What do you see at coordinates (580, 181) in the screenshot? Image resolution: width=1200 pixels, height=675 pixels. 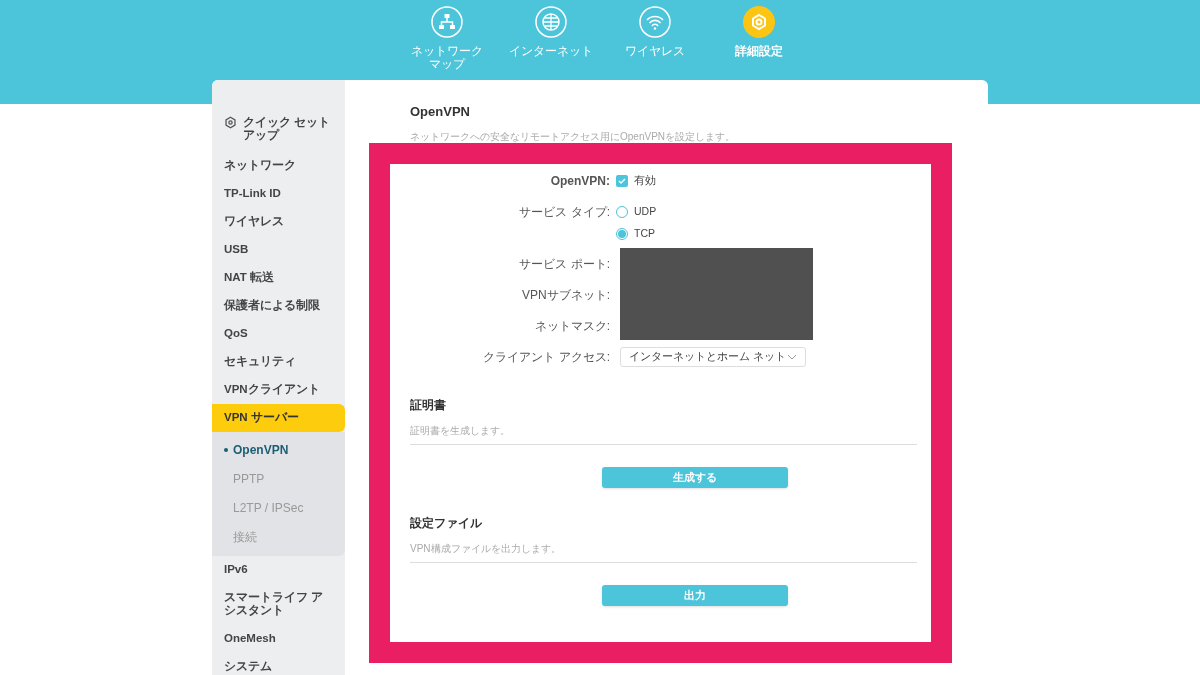 I see `field-label: OpenVPN:` at bounding box center [580, 181].